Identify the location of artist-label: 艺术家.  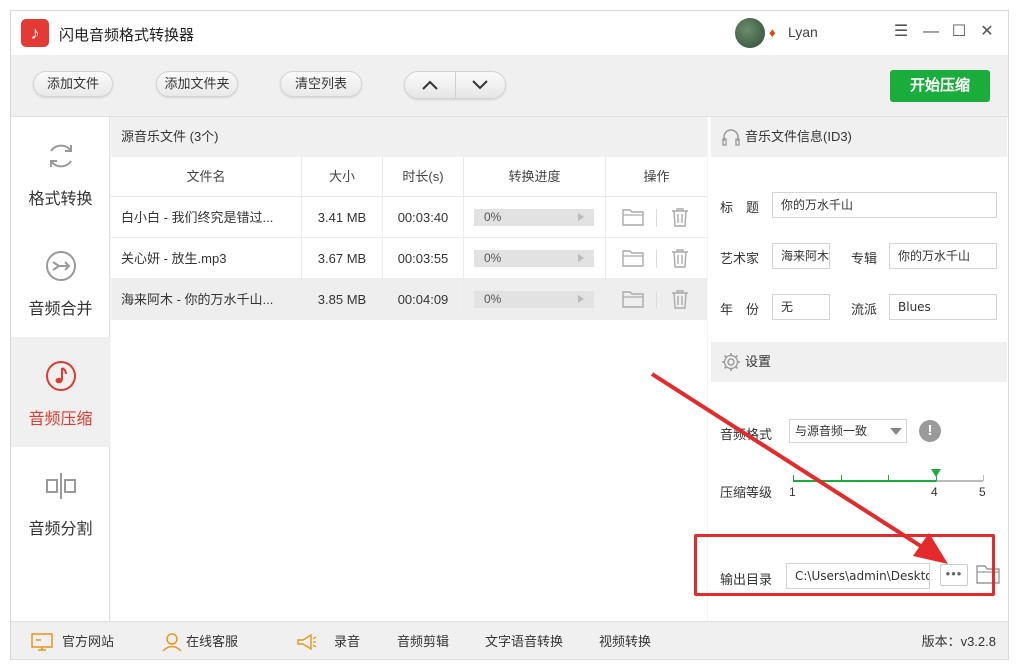
(740, 258).